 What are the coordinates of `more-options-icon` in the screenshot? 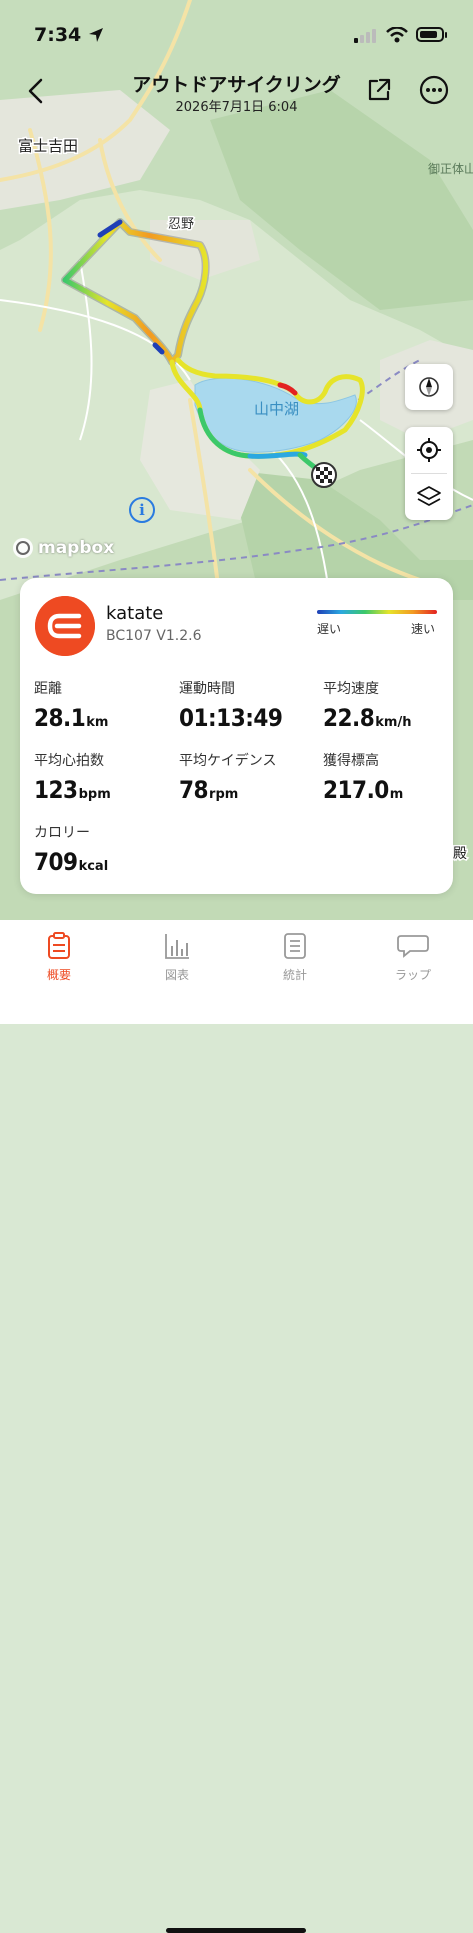 It's located at (434, 90).